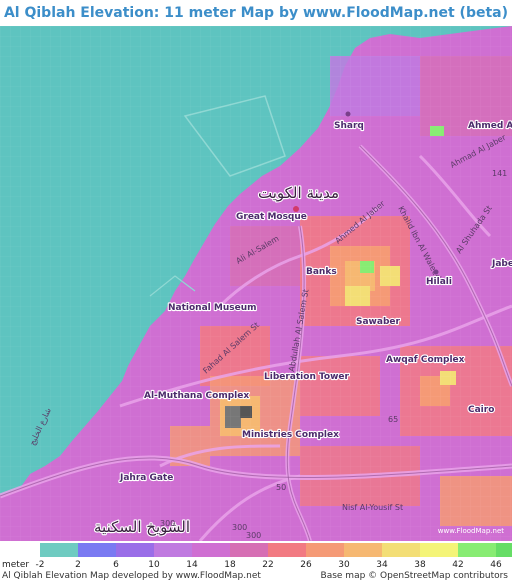  I want to click on legend-tick: 34, so click(382, 565).